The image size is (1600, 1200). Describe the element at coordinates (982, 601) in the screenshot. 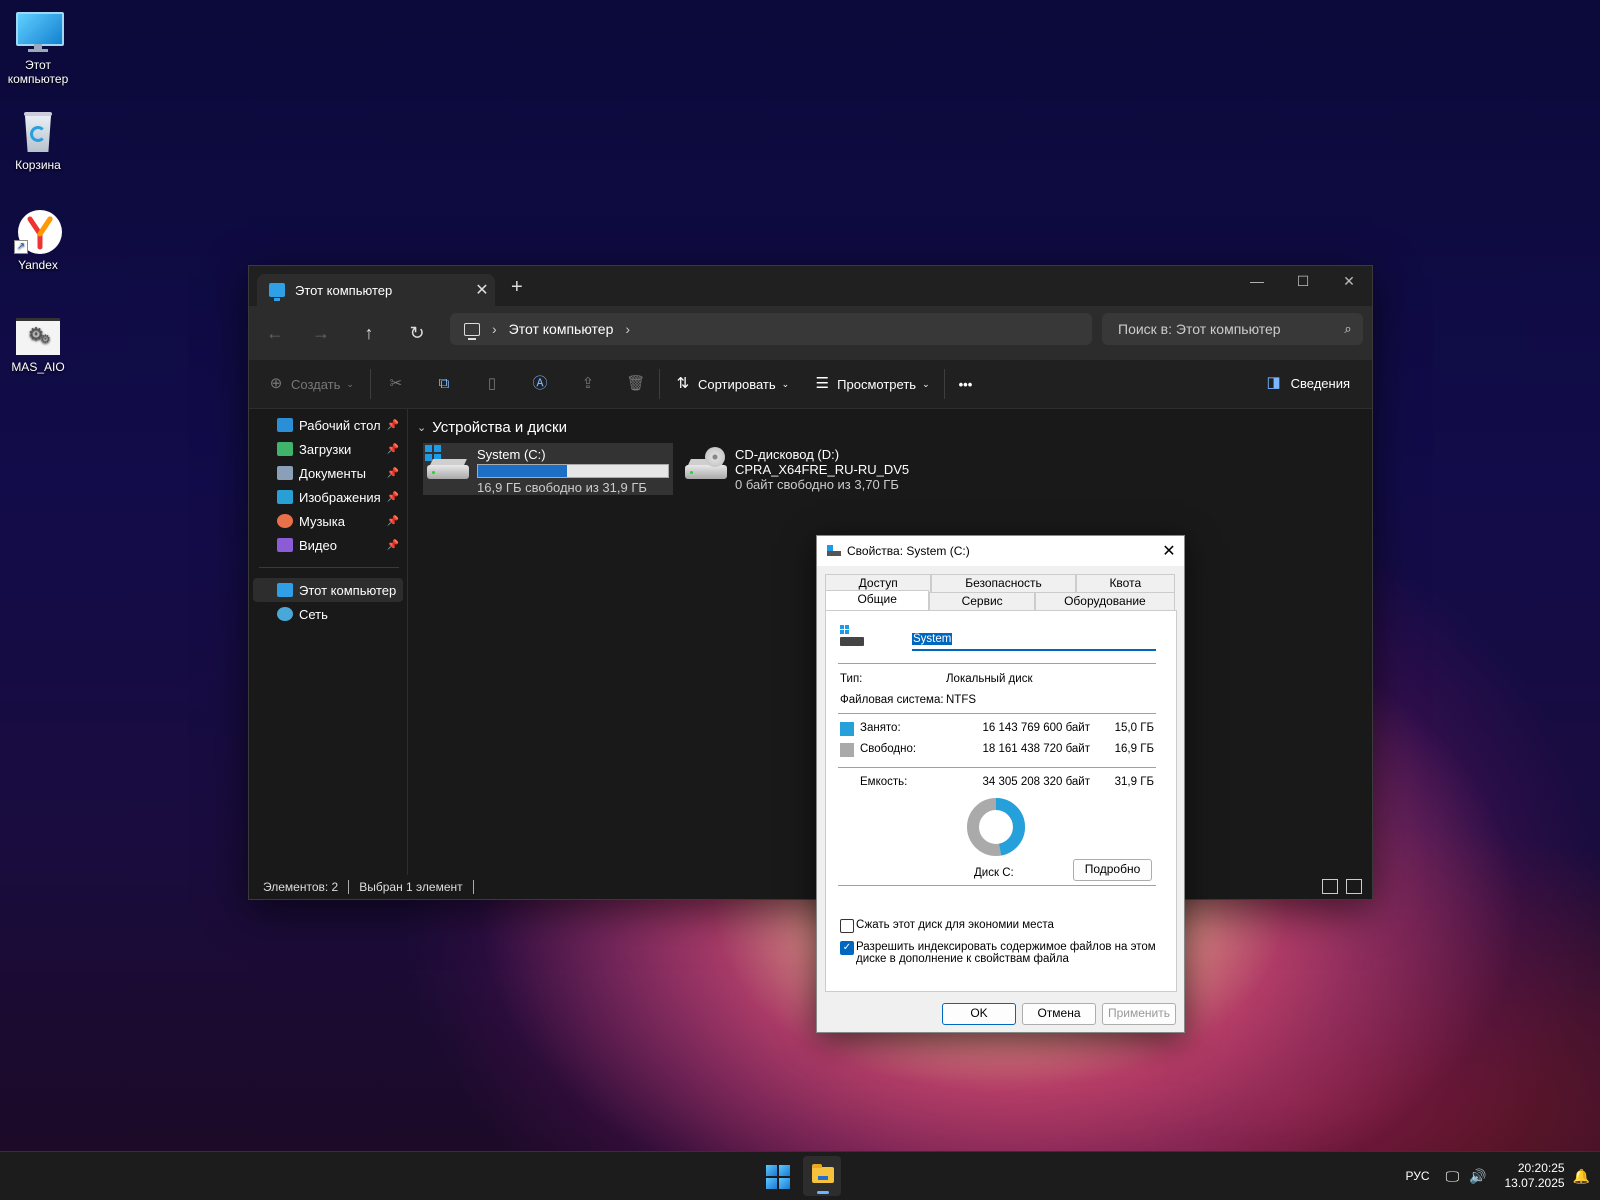

I see `tab-tools: Сервис` at that location.